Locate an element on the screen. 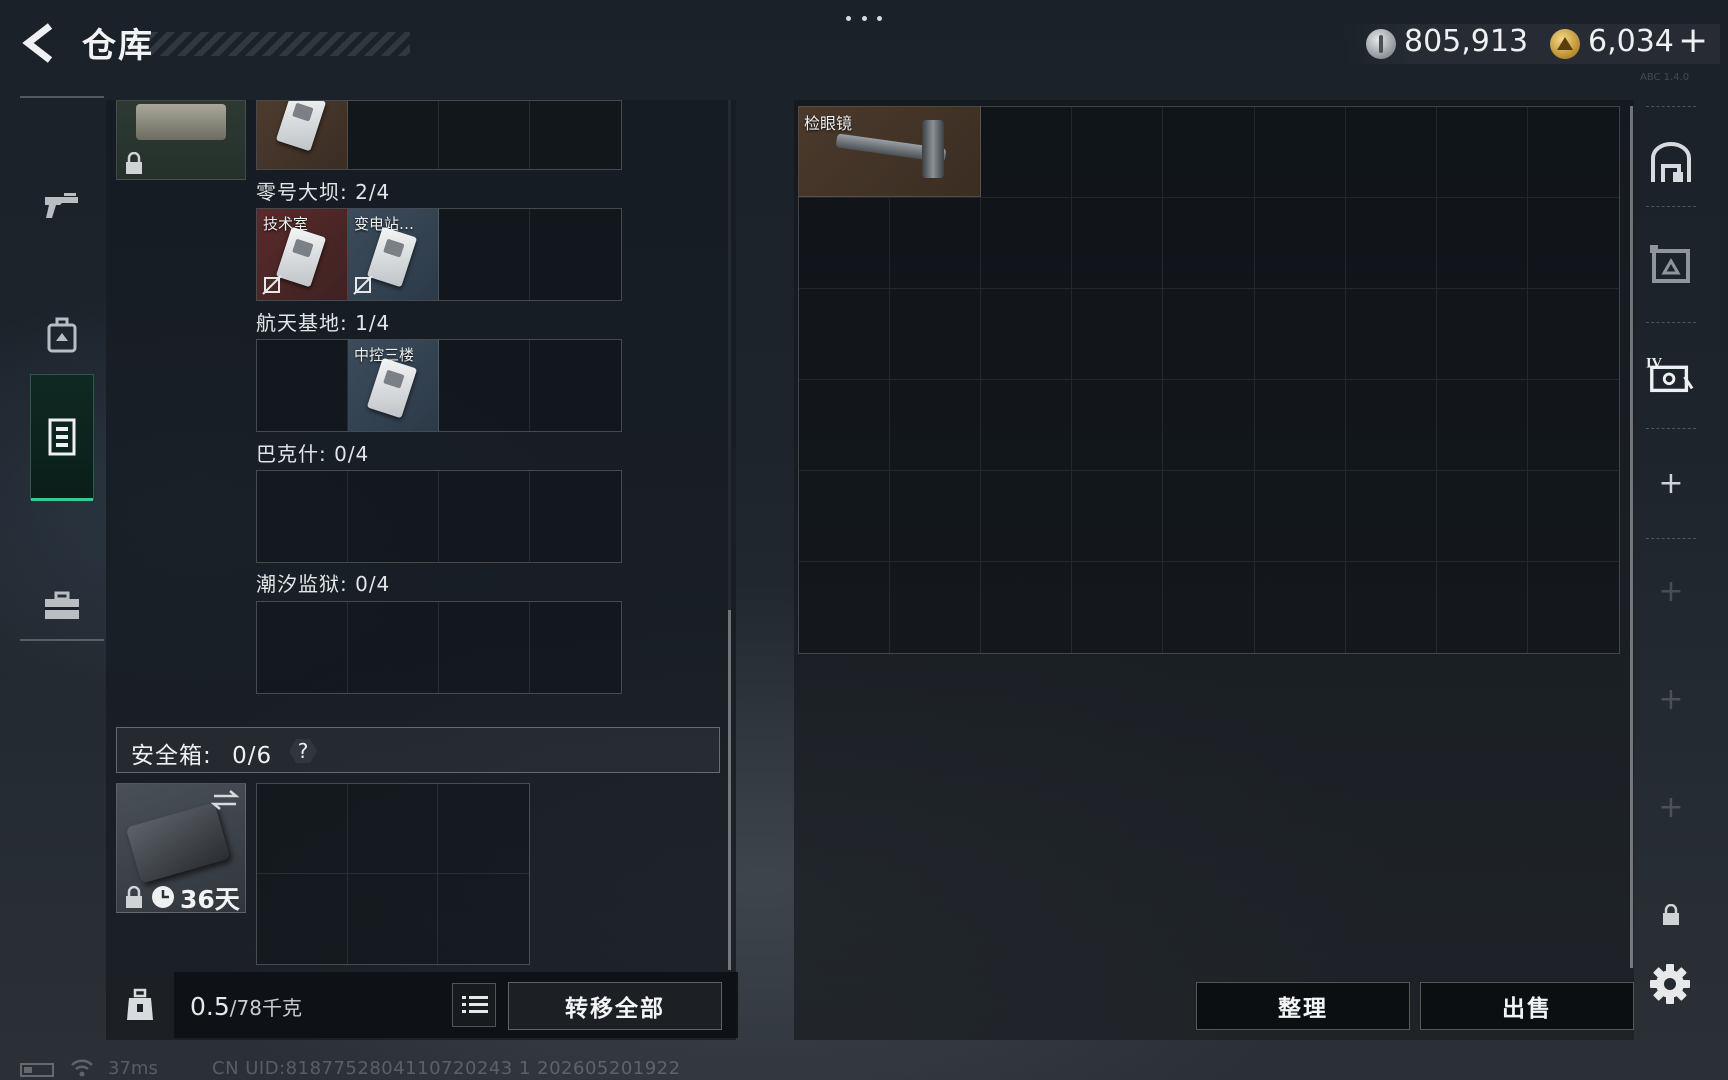 The width and height of the screenshot is (1728, 1080). plus-icon: + is located at coordinates (1671, 483).